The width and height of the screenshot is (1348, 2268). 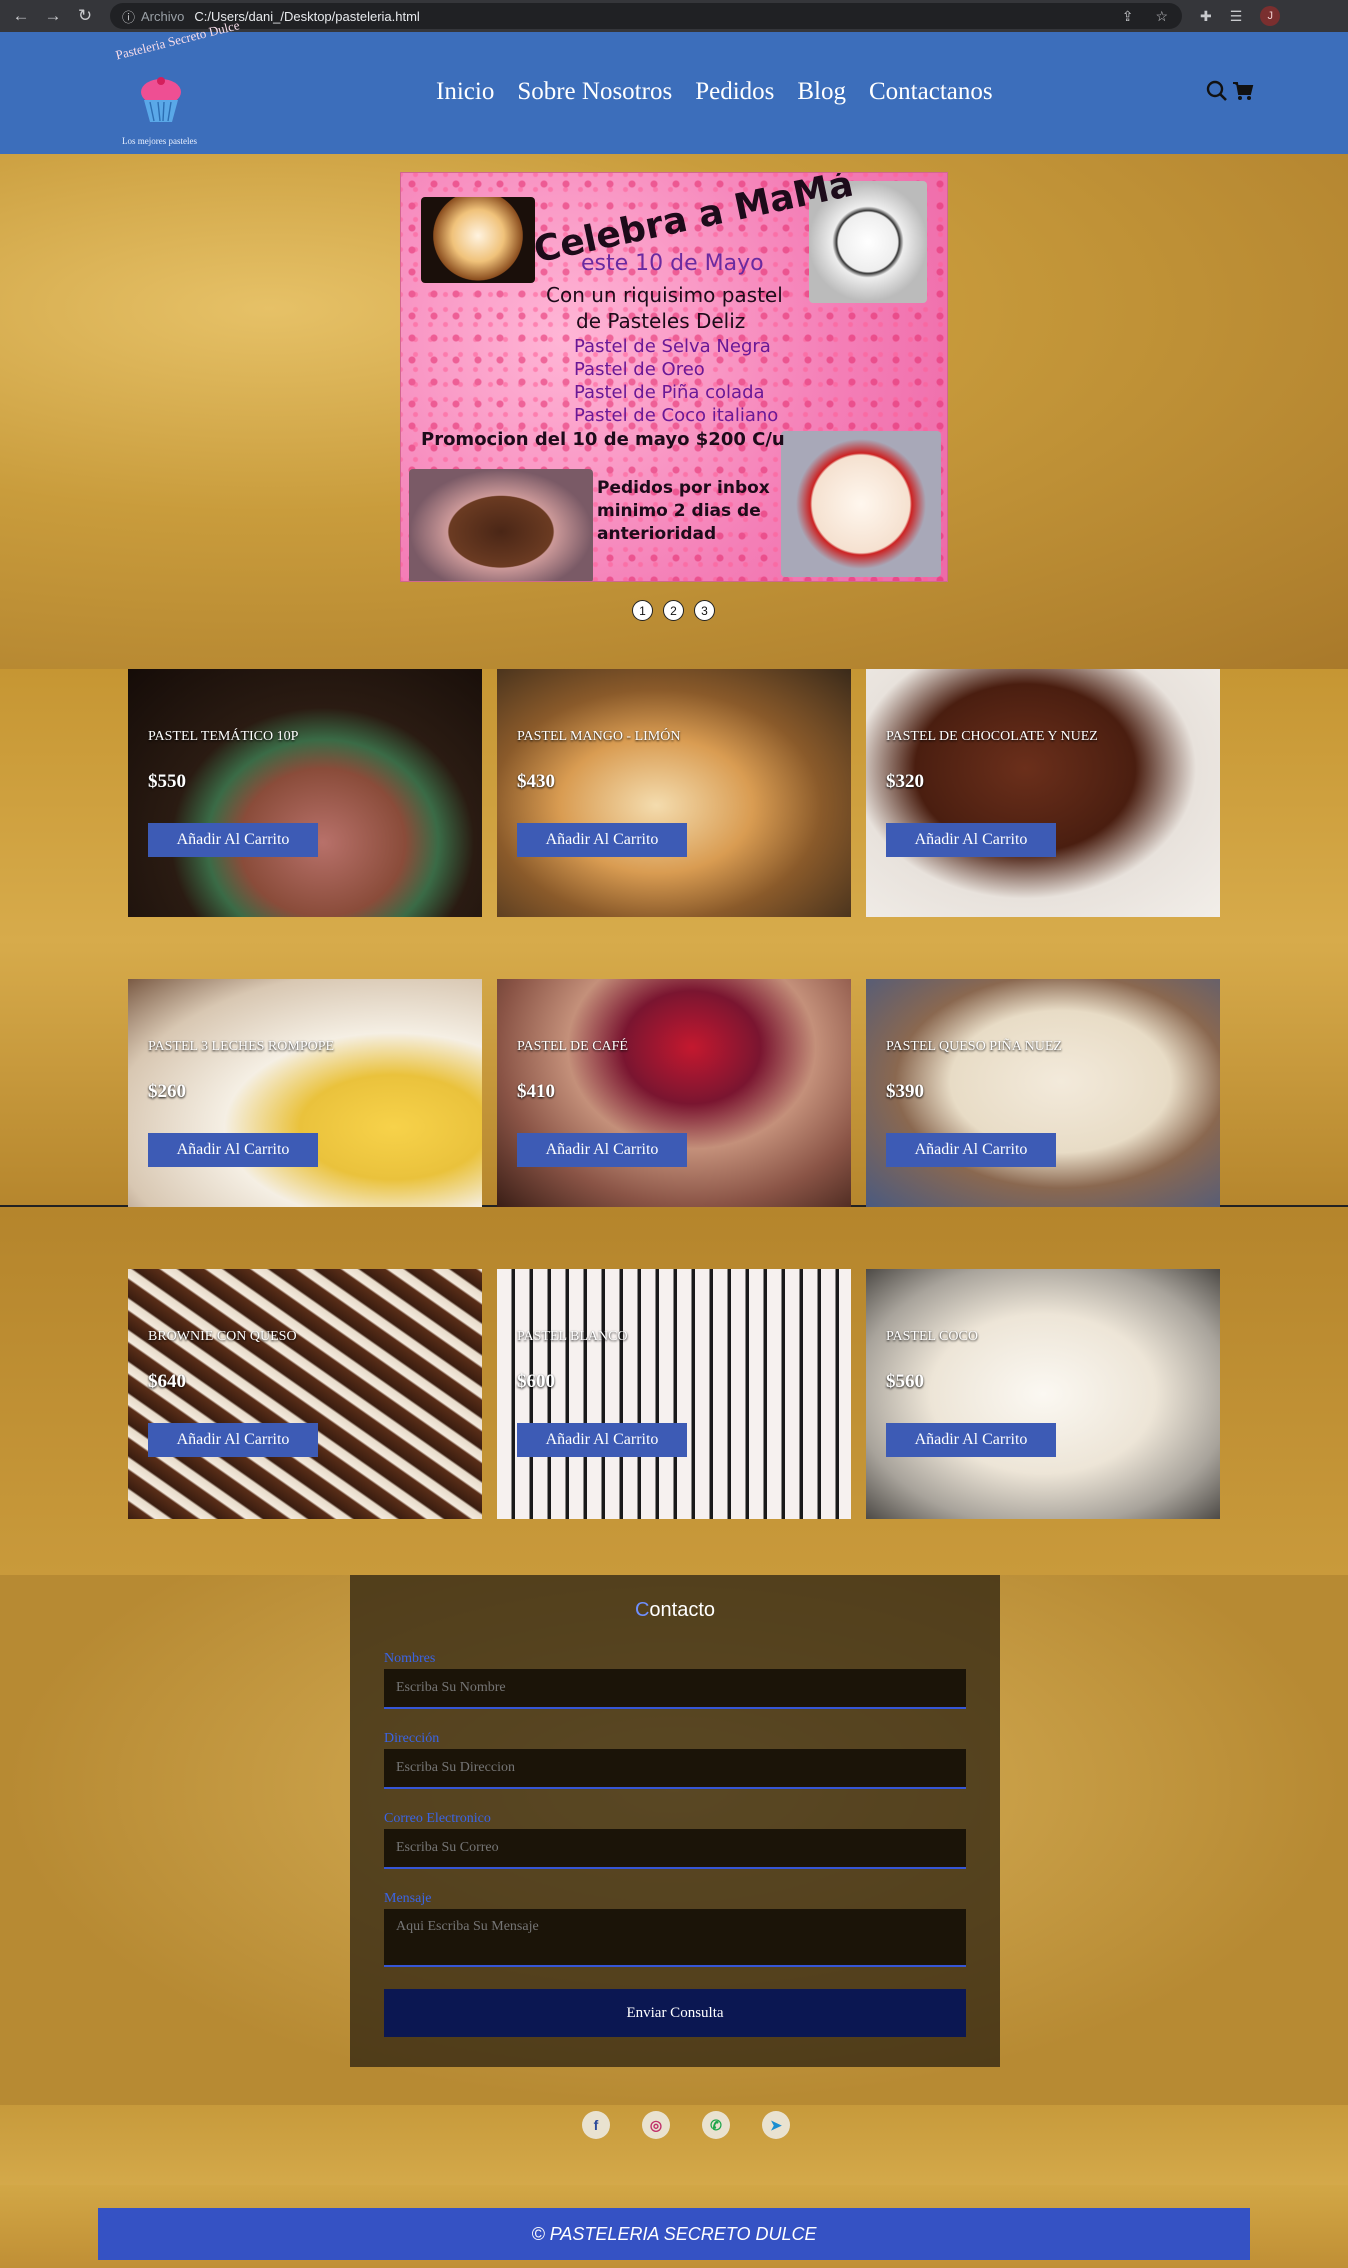 What do you see at coordinates (674, 1093) in the screenshot?
I see `product-card: Pastel de Café $410 Añadir Al Carrito` at bounding box center [674, 1093].